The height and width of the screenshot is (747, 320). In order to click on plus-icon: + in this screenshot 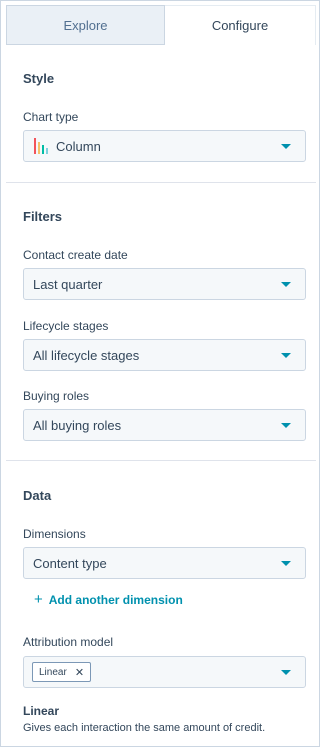, I will do `click(38, 599)`.